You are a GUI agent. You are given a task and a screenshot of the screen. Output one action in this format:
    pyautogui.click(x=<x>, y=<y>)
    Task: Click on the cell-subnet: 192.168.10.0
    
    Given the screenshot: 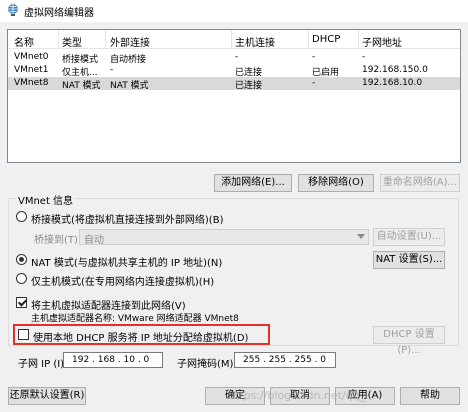 What is the action you would take?
    pyautogui.click(x=392, y=83)
    